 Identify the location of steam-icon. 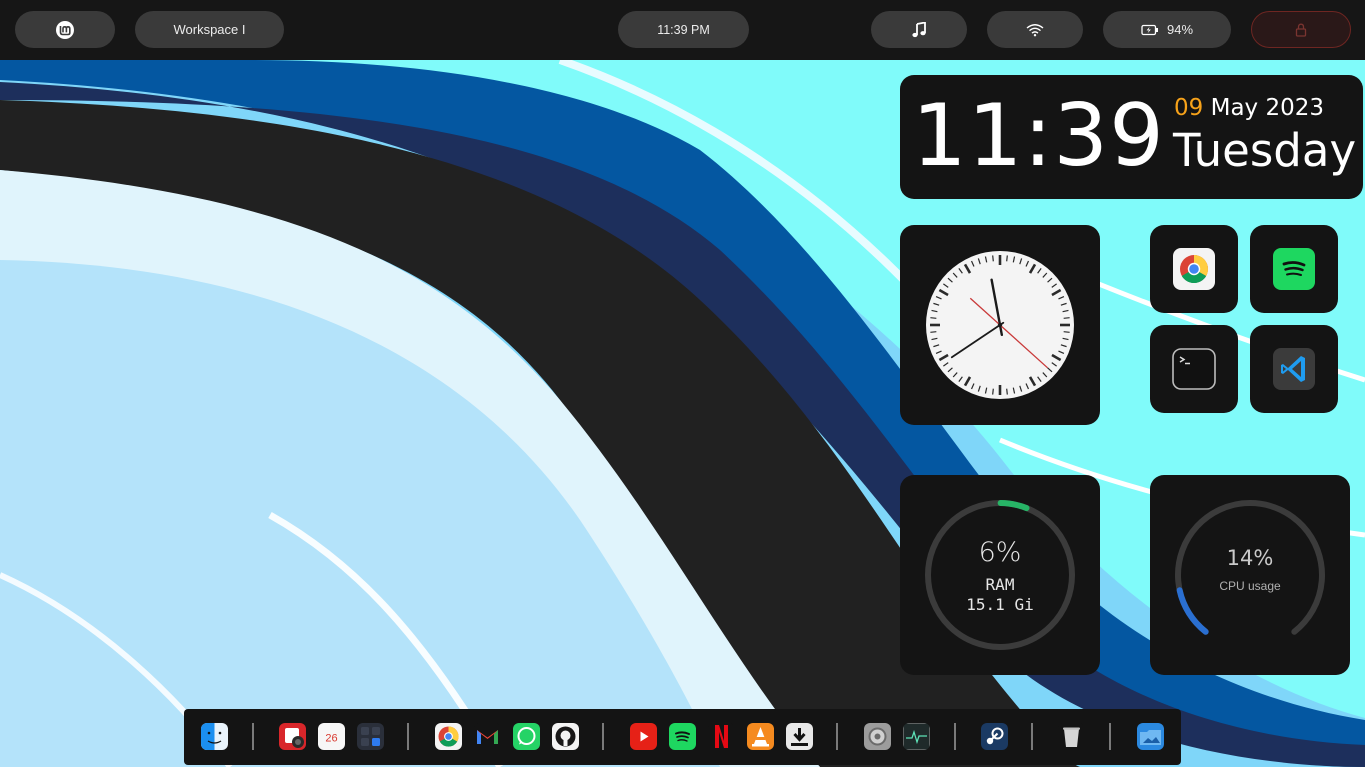
(994, 736).